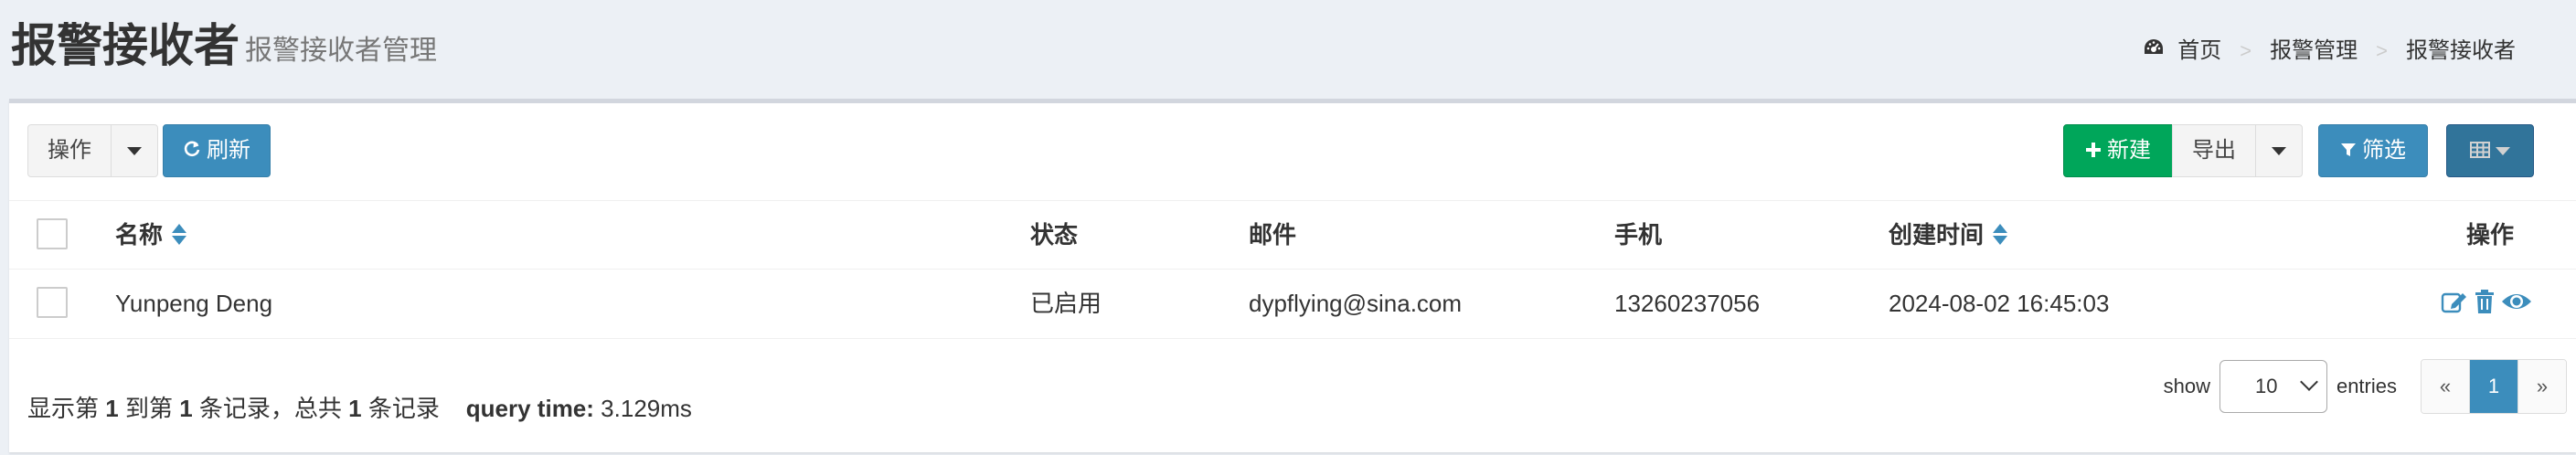  Describe the element at coordinates (2461, 51) in the screenshot. I see `breadcrumb-current: 报警接收者` at that location.